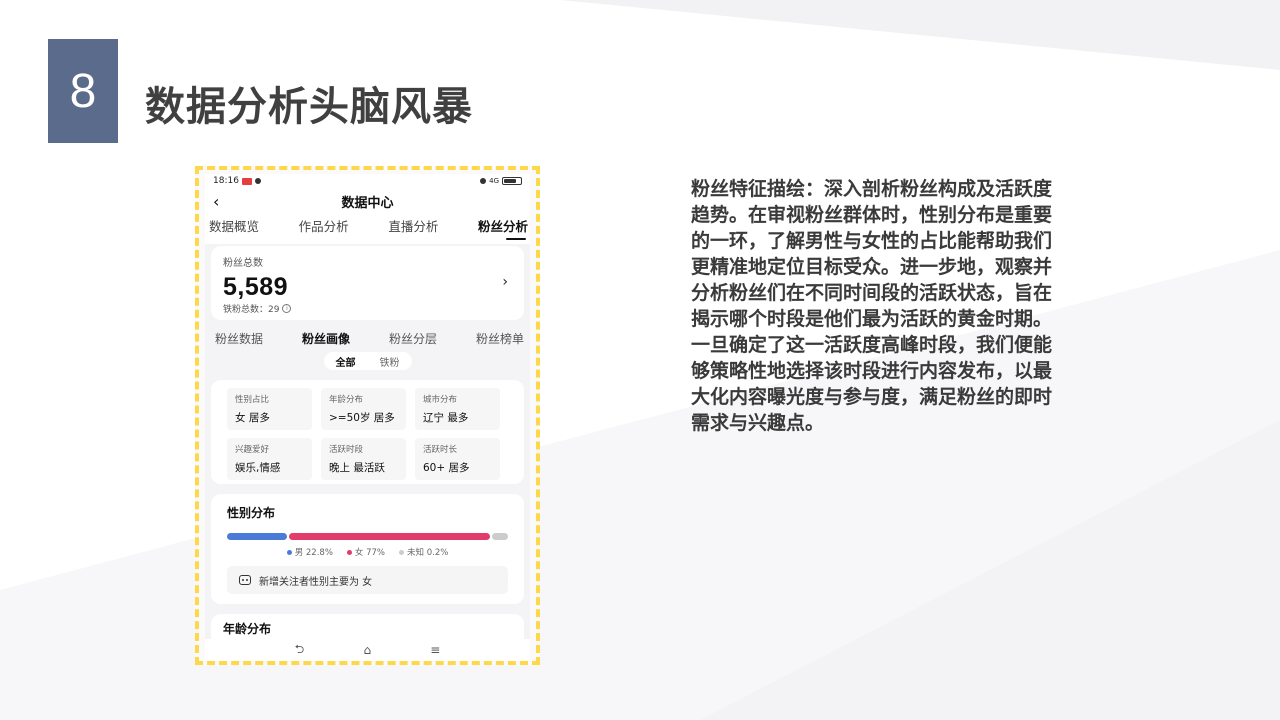 Image resolution: width=1280 pixels, height=720 pixels. I want to click on male-dot-icon, so click(289, 552).